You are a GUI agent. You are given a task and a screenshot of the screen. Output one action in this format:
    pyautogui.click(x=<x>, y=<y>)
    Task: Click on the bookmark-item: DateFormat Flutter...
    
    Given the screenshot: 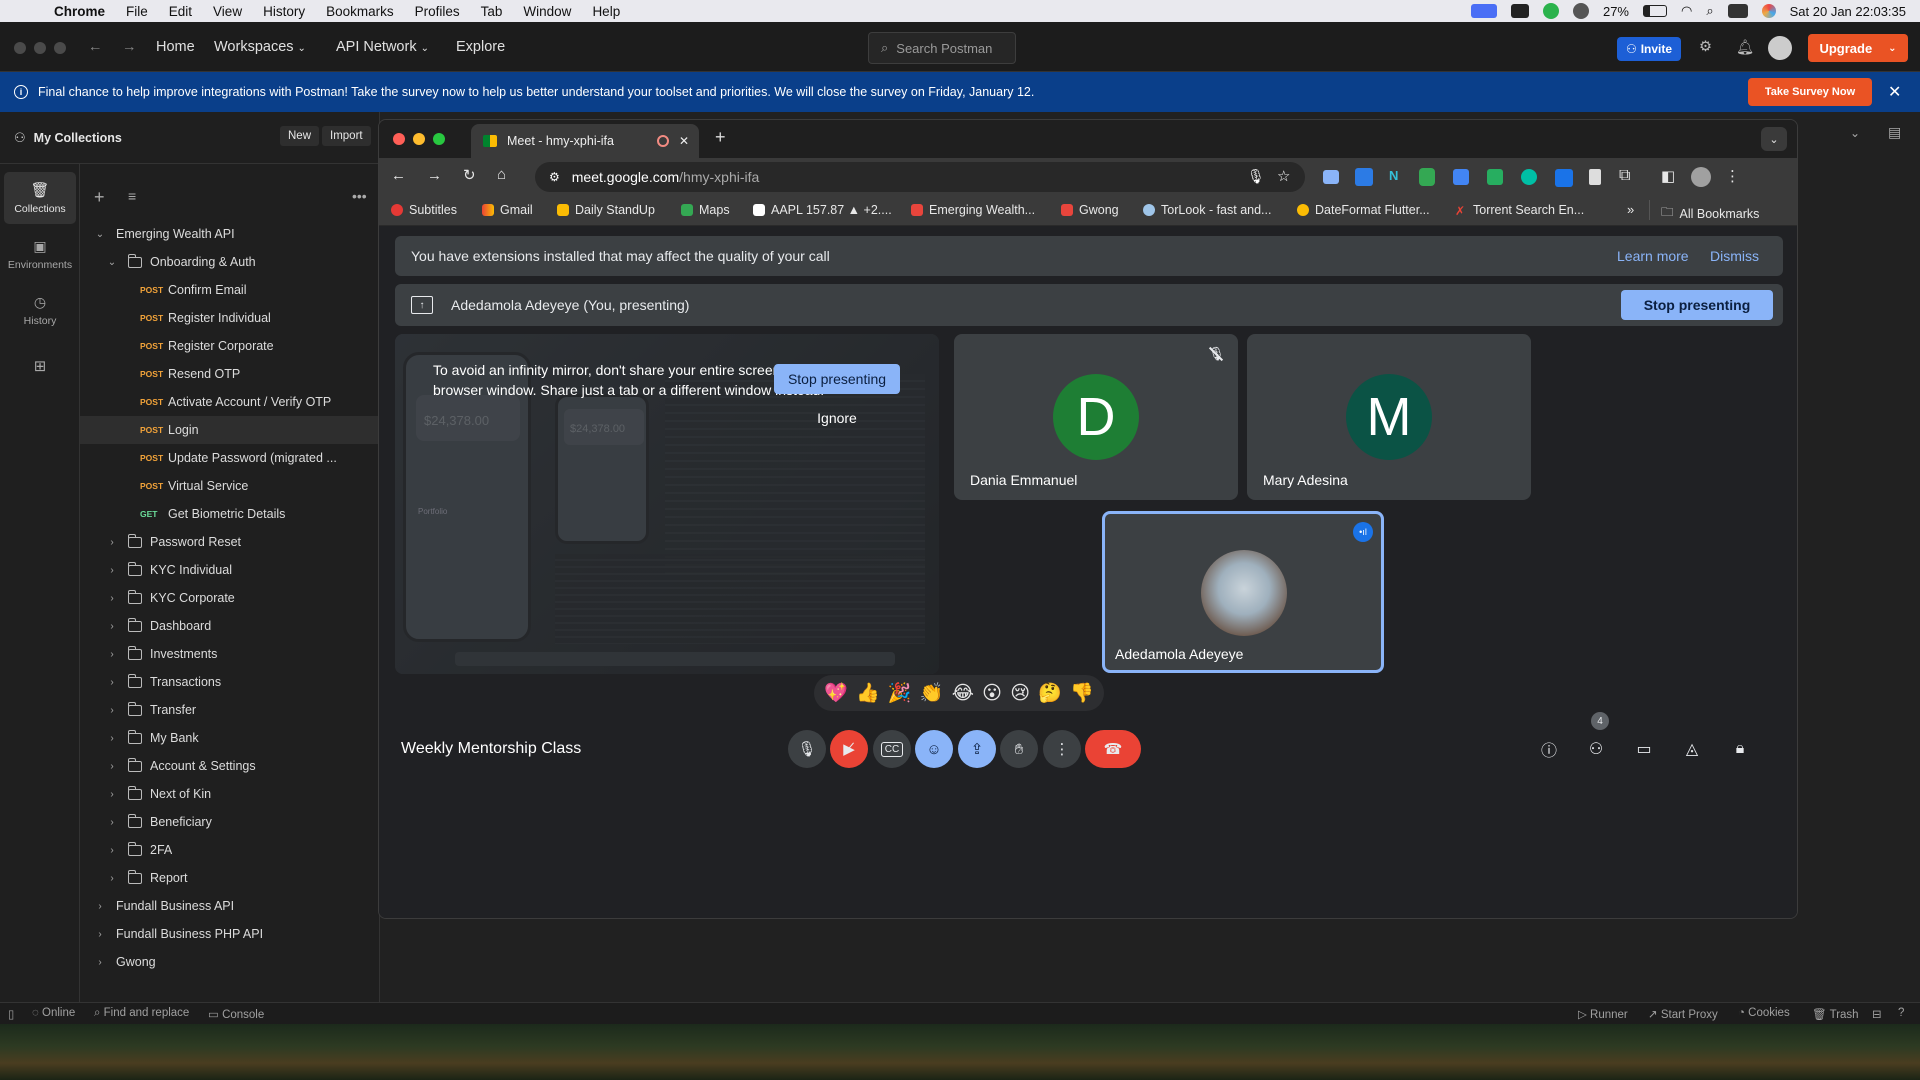 What is the action you would take?
    pyautogui.click(x=1363, y=210)
    